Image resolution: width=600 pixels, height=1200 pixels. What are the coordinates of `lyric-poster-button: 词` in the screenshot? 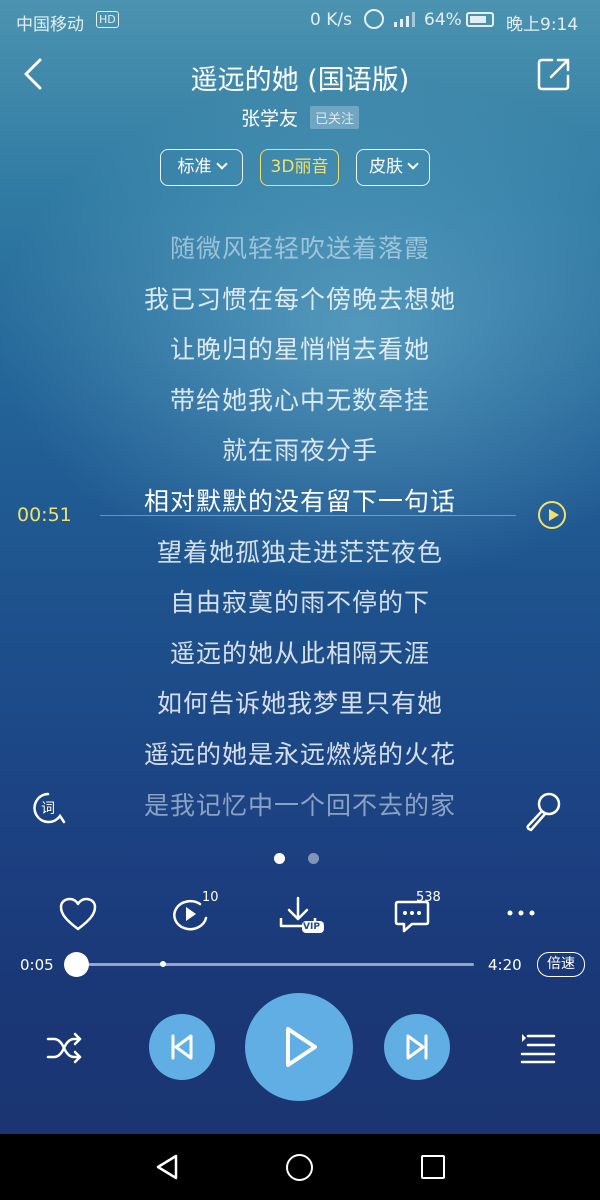 It's located at (49, 809).